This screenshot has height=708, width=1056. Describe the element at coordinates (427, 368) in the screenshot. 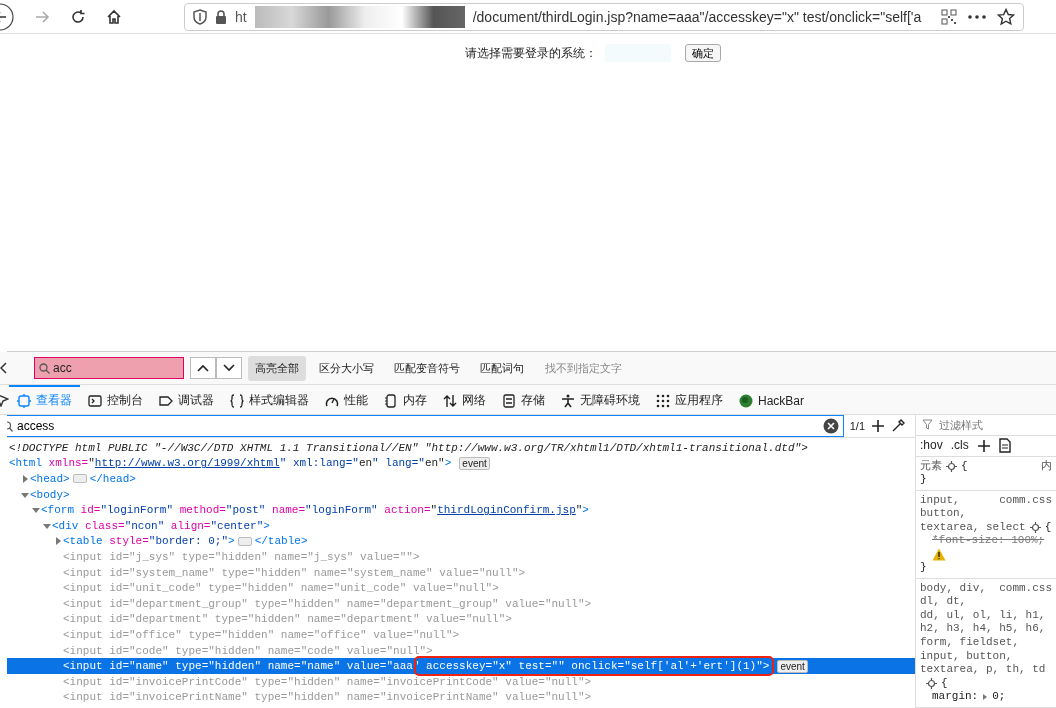

I see `find-option-button: 匹配变音符号` at that location.